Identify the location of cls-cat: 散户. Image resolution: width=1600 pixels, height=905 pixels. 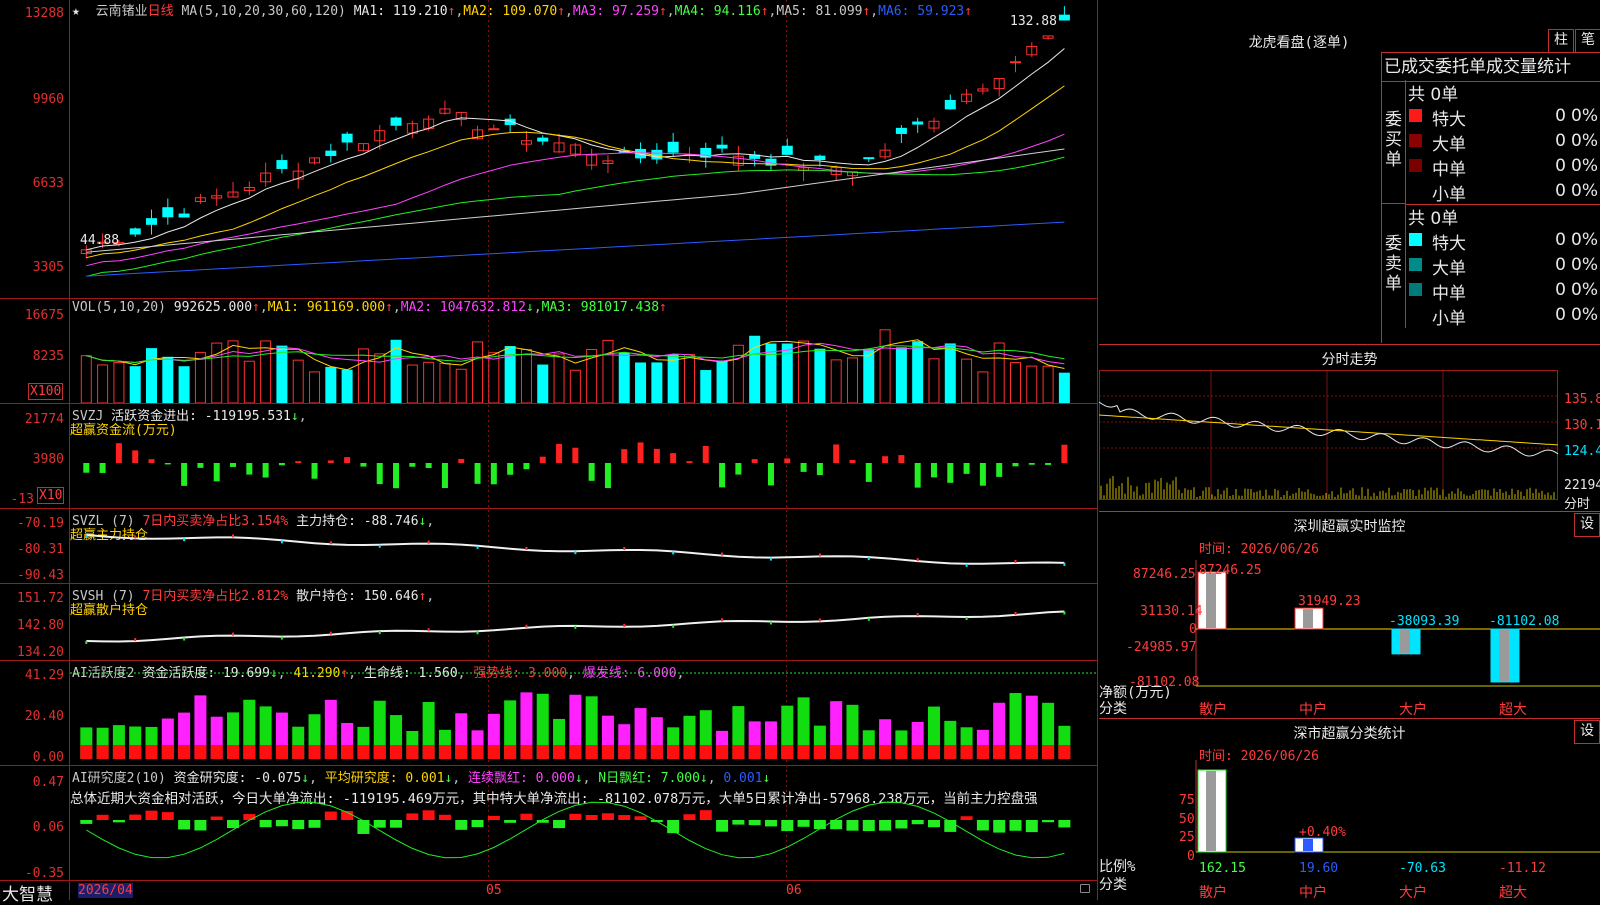
(1213, 893).